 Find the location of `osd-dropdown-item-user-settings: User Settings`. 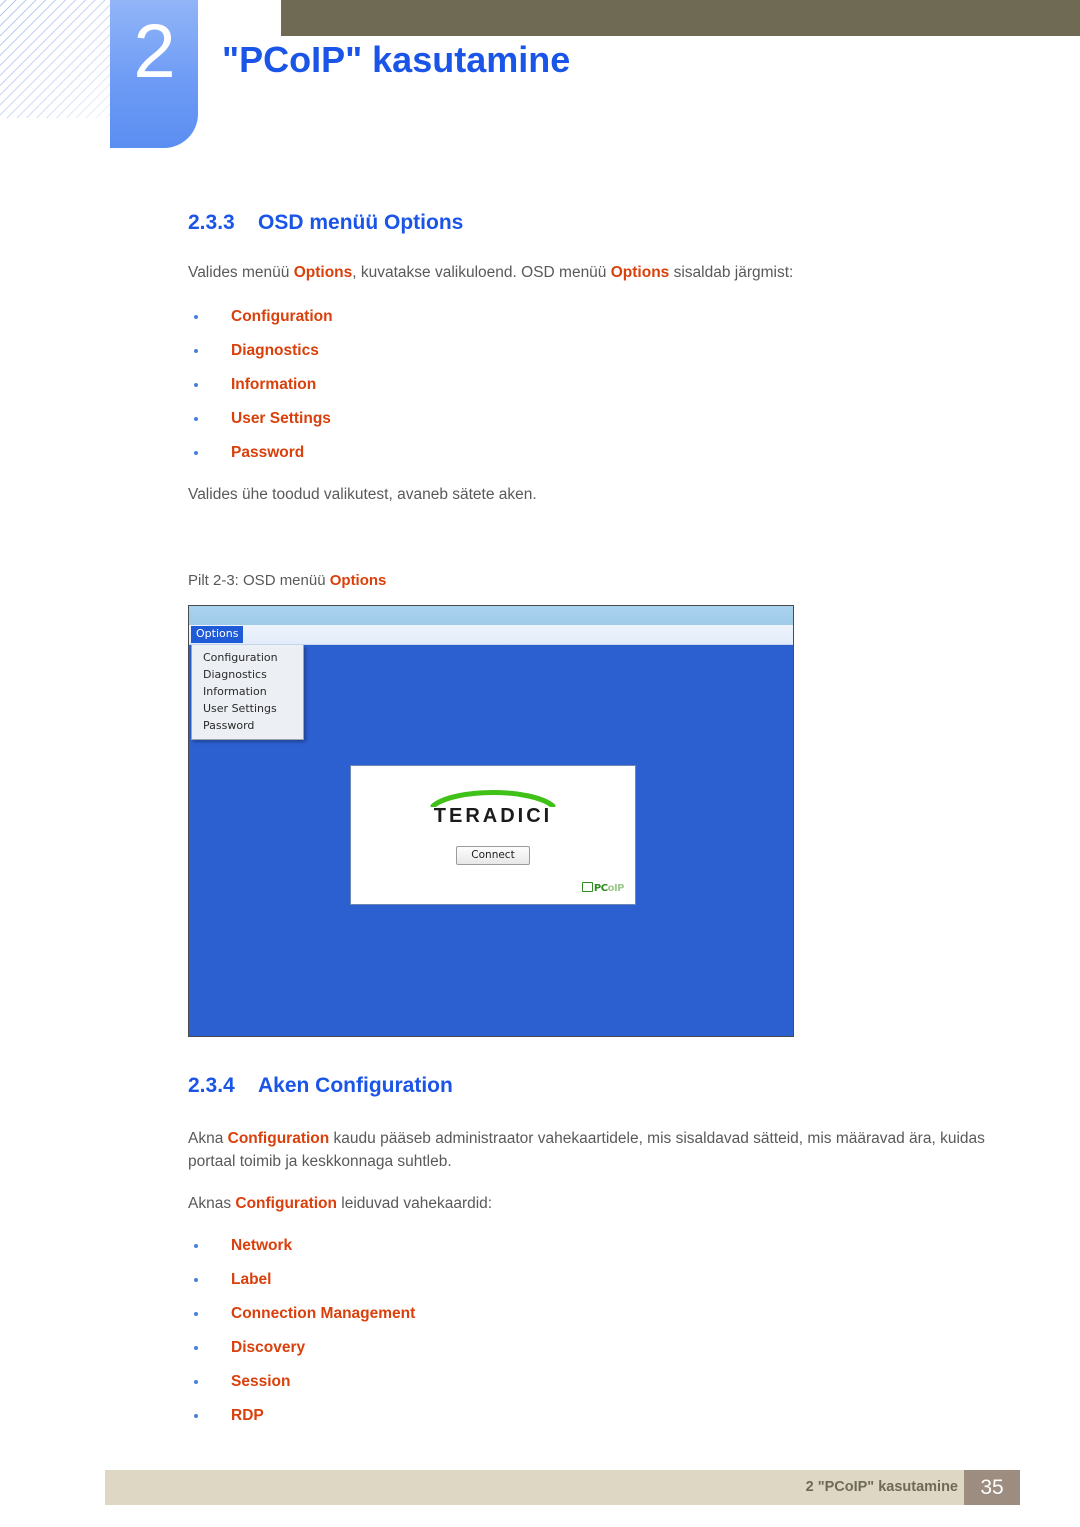

osd-dropdown-item-user-settings: User Settings is located at coordinates (247, 708).